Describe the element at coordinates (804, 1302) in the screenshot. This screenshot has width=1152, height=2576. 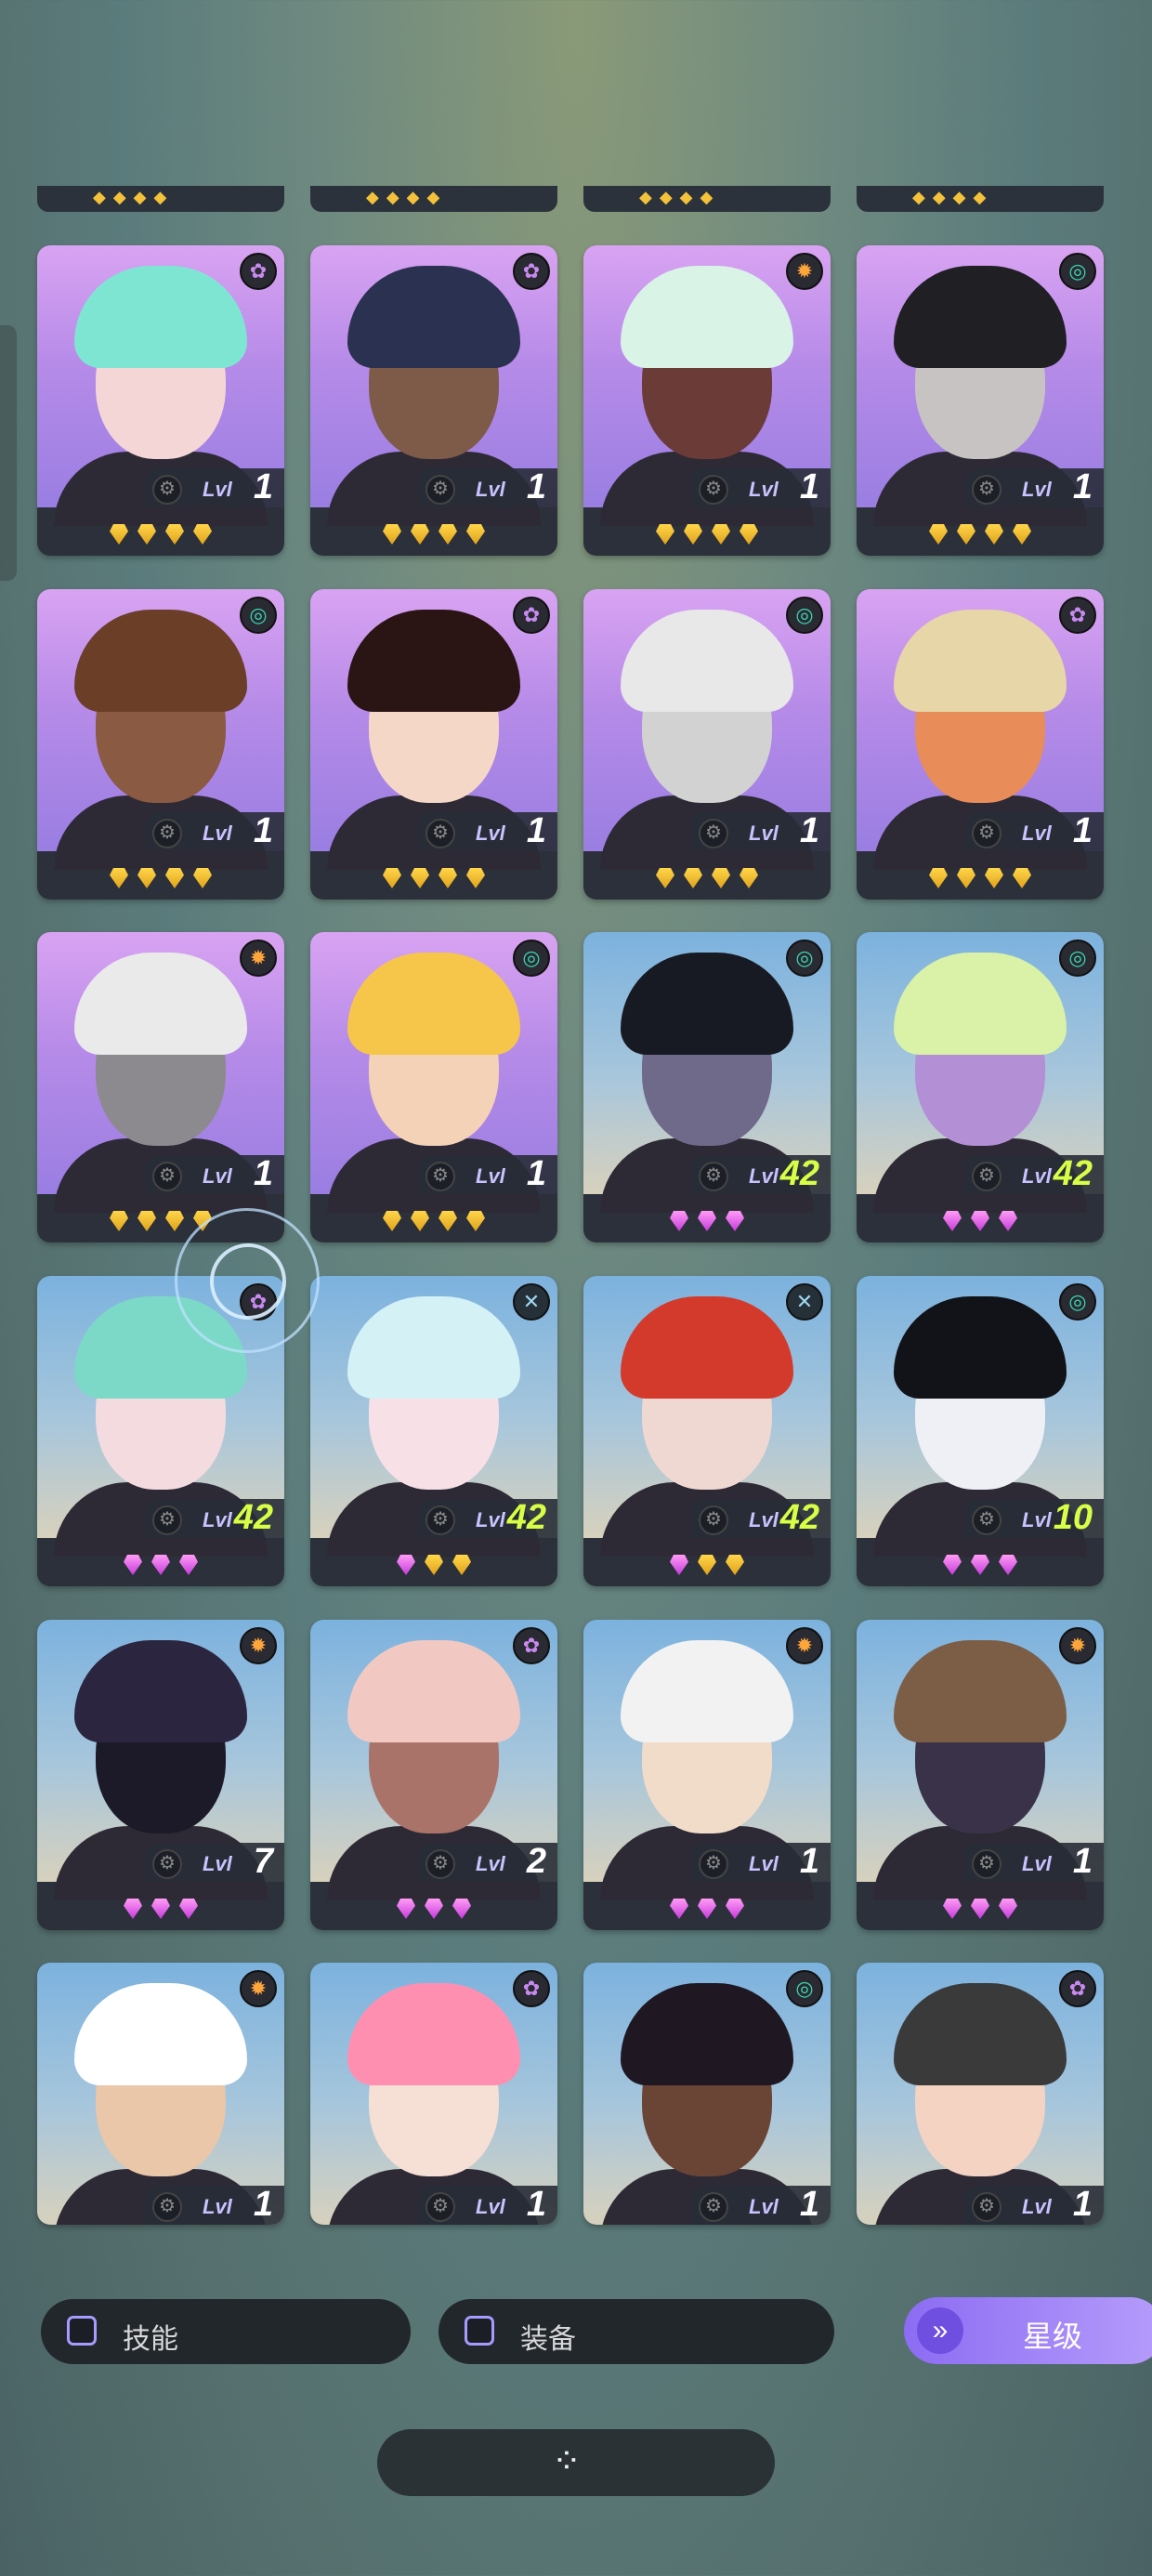
I see `cross-icon: ✕` at that location.